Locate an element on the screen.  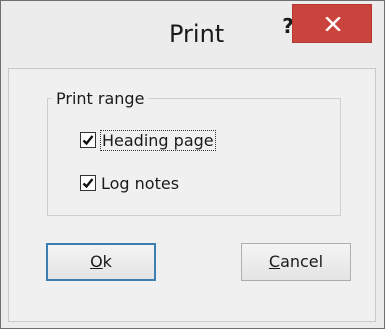
cancel-mnemonic: C is located at coordinates (274, 261).